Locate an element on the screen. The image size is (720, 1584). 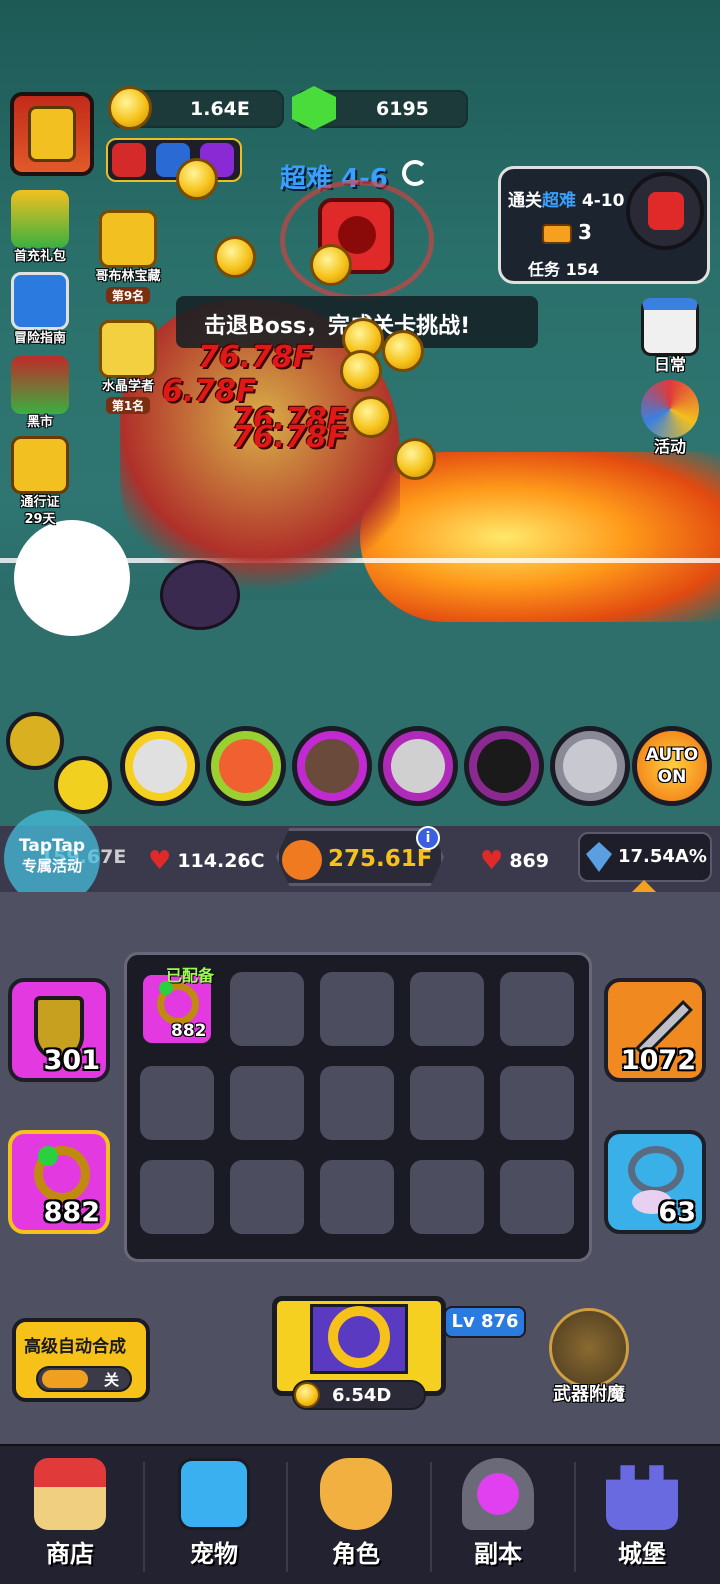
nav-dungeon: 副本 is located at coordinates (498, 1513).